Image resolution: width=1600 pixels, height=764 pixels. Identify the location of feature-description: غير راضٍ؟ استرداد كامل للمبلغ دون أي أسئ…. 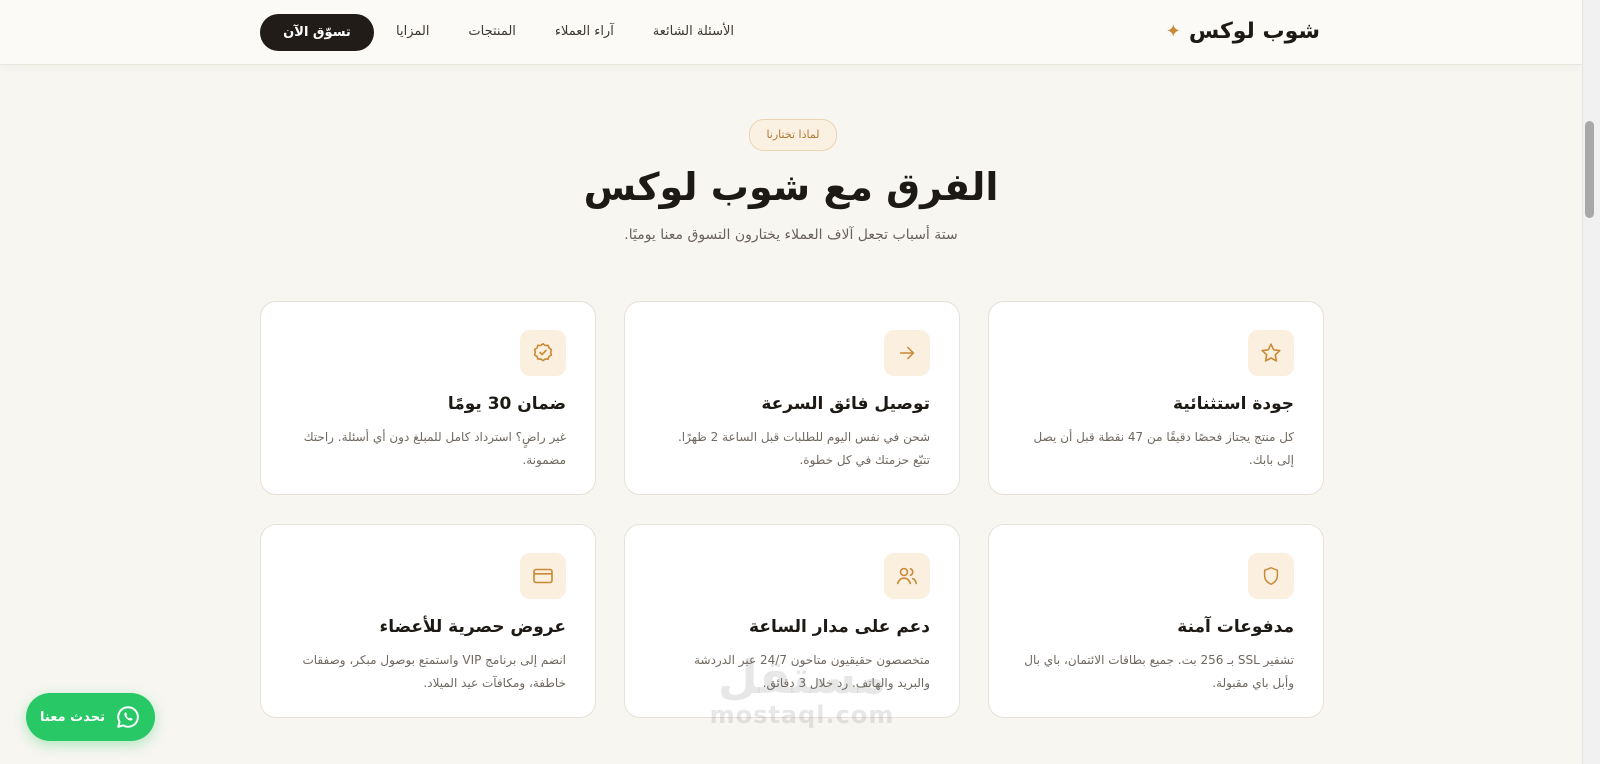
(434, 448).